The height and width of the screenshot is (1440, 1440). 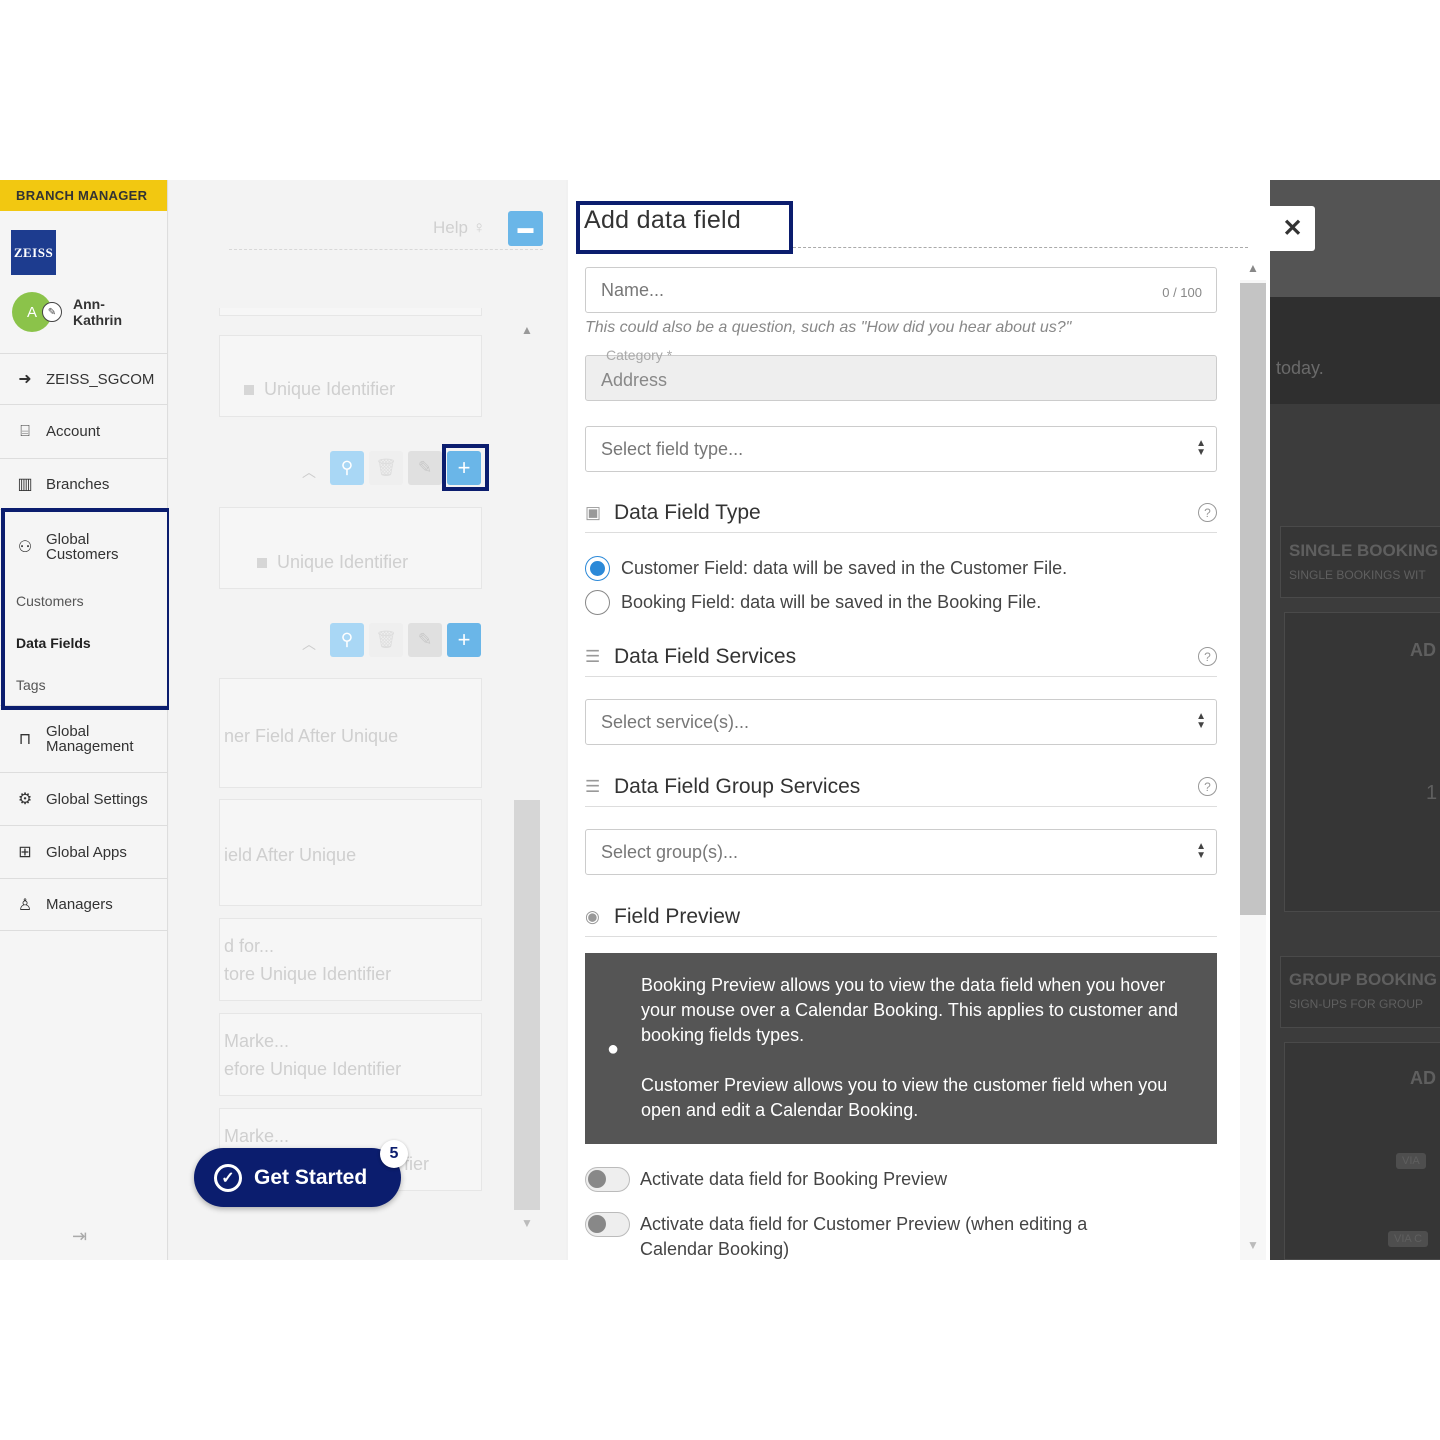 What do you see at coordinates (84, 378) in the screenshot?
I see `sidebar-item-zeiss-sgcom: ➜ ZEISS_SGCOM` at bounding box center [84, 378].